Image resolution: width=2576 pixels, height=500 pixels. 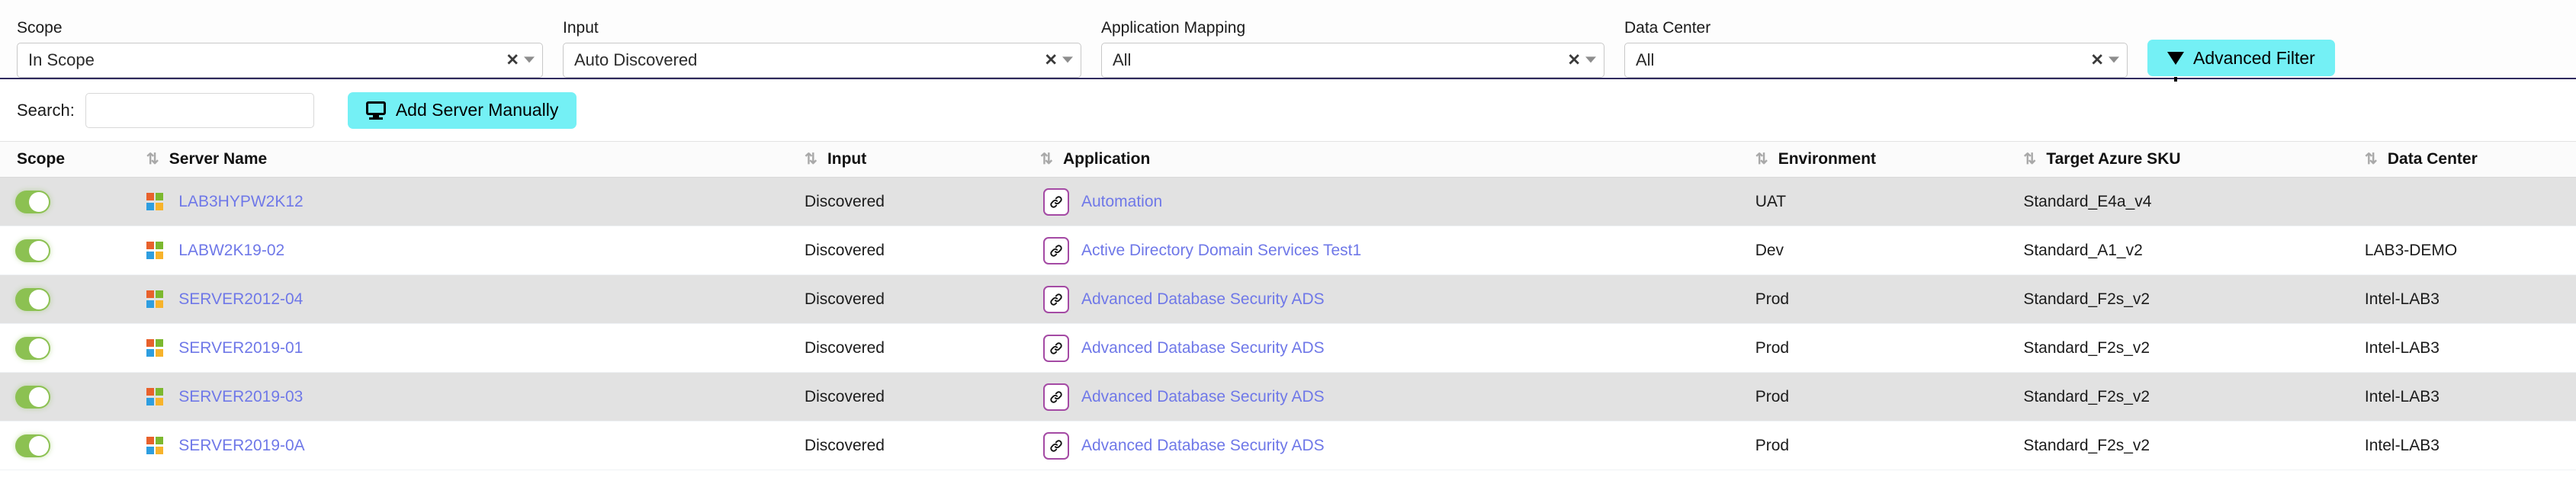 I want to click on add-server-manually-button: Add Server Manually, so click(x=462, y=110).